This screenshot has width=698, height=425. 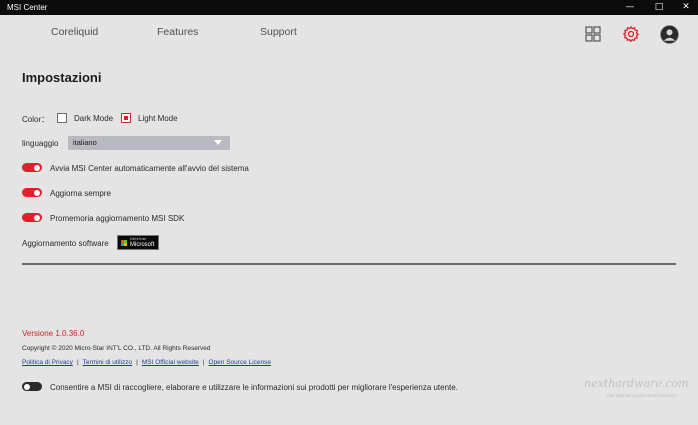 I want to click on dark-mode-checkbox, so click(x=62, y=118).